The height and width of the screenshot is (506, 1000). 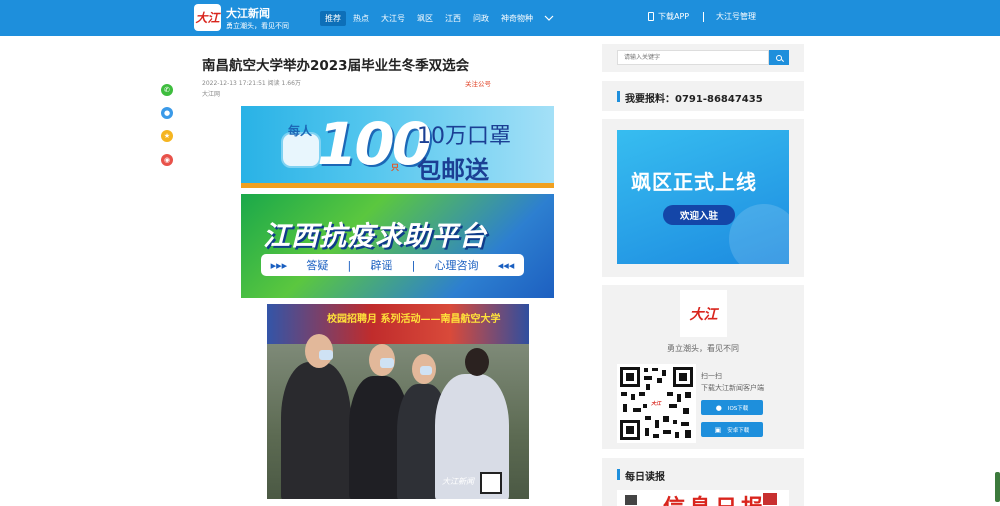 I want to click on scrollbar-thumb, so click(x=997, y=487).